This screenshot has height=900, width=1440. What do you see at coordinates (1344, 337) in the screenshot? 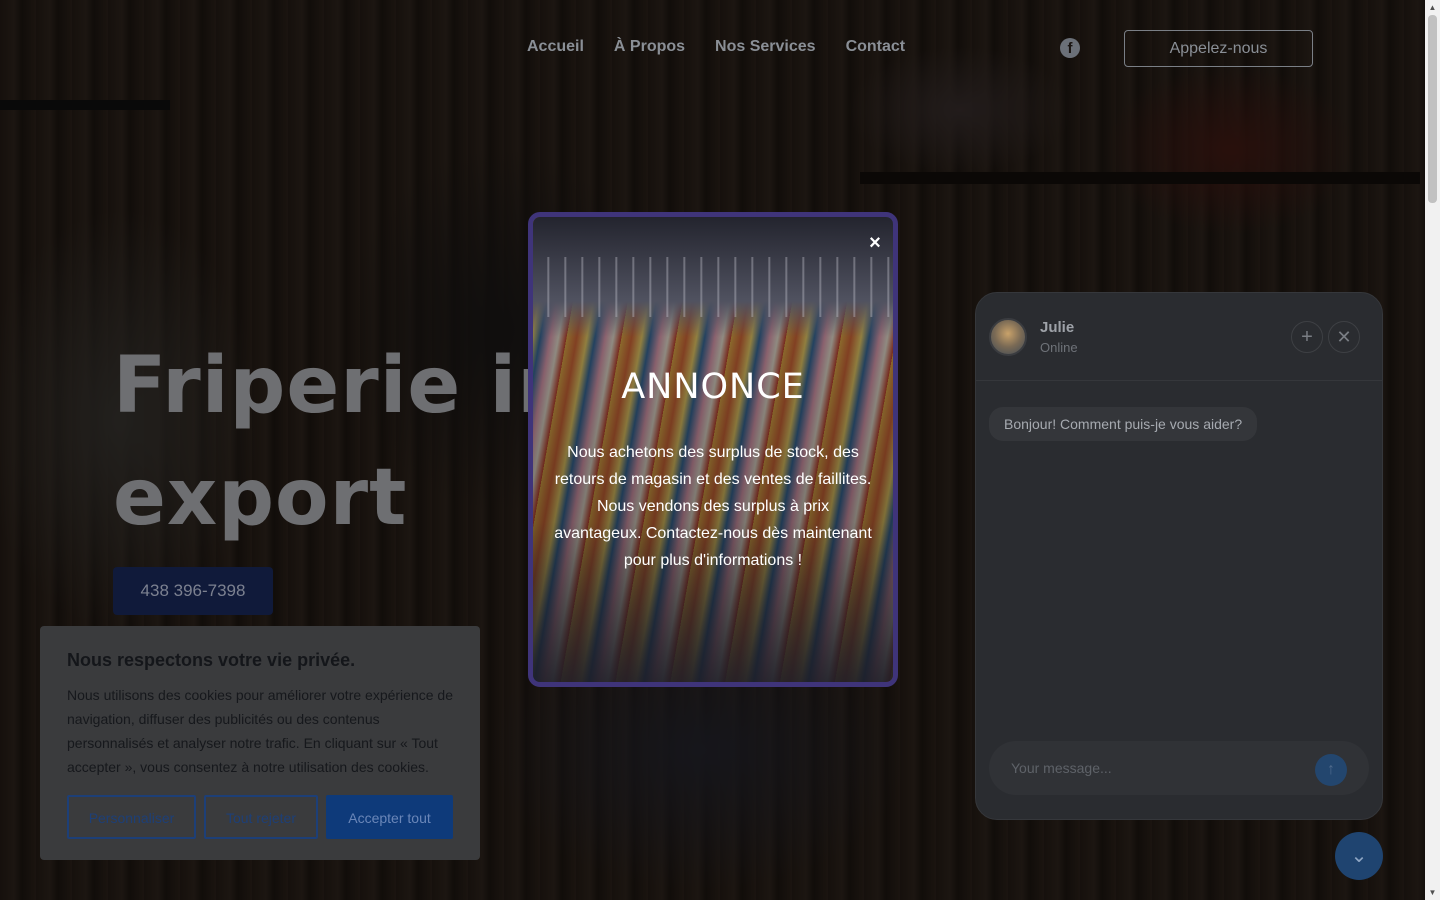
I see `chat-close-icon: ✕` at bounding box center [1344, 337].